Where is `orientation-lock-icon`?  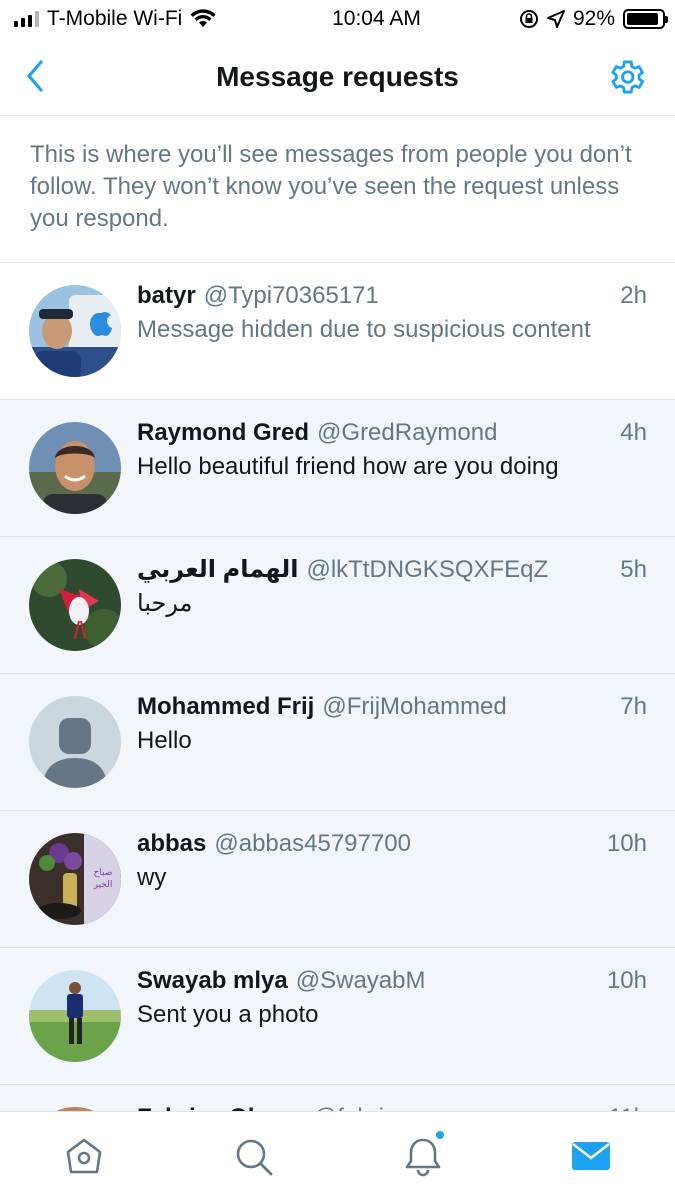 orientation-lock-icon is located at coordinates (528, 19).